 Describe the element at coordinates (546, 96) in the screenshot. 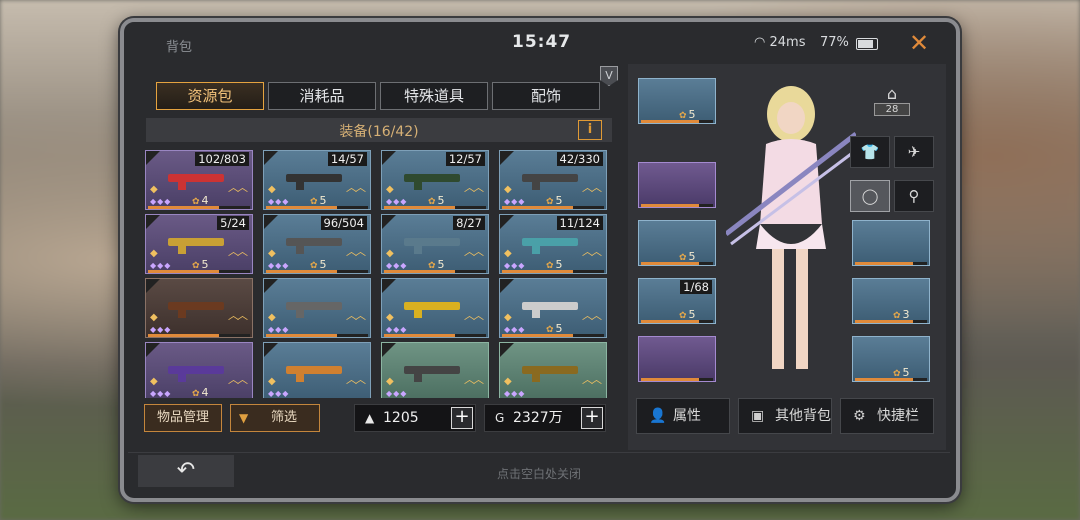

I see `tab-accessories: 配饰` at that location.